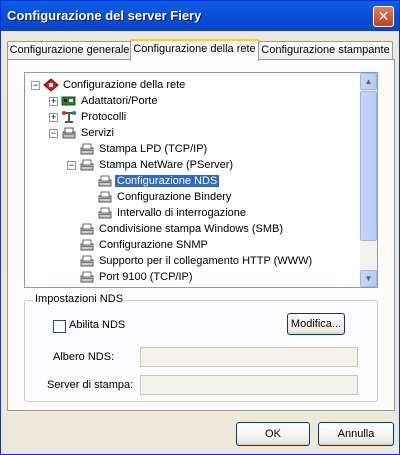 This screenshot has height=455, width=400. I want to click on nds-tree-label: Albero NDS:, so click(84, 357).